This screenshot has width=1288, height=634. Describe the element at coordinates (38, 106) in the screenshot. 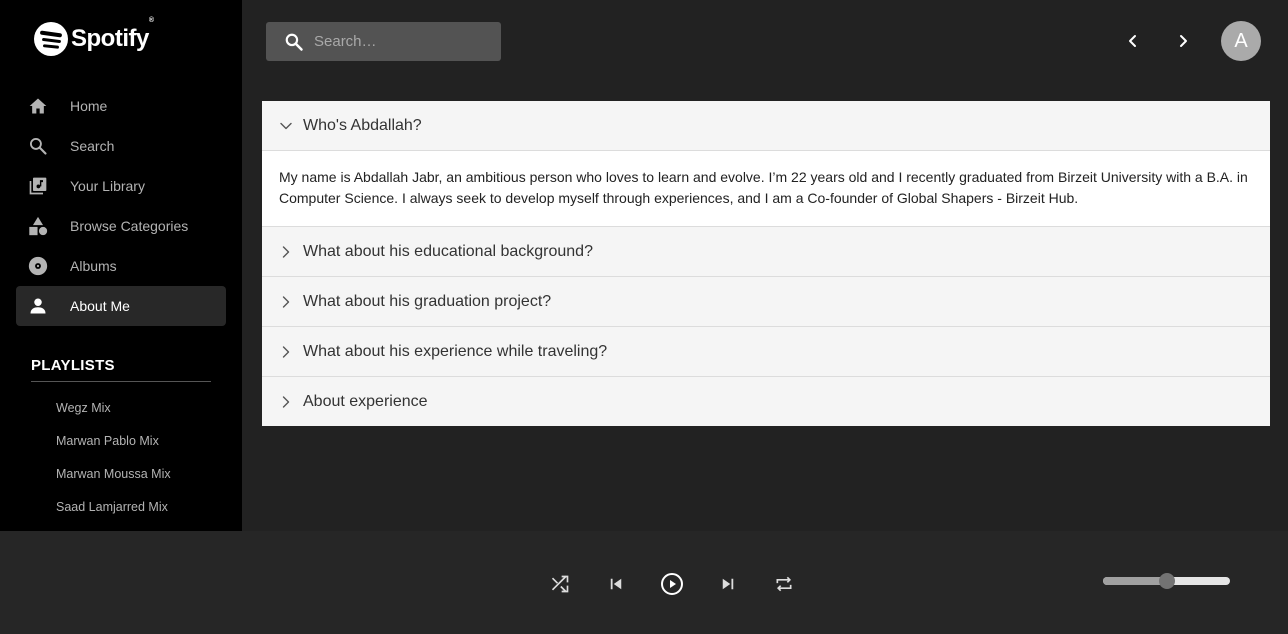

I see `home-icon` at that location.